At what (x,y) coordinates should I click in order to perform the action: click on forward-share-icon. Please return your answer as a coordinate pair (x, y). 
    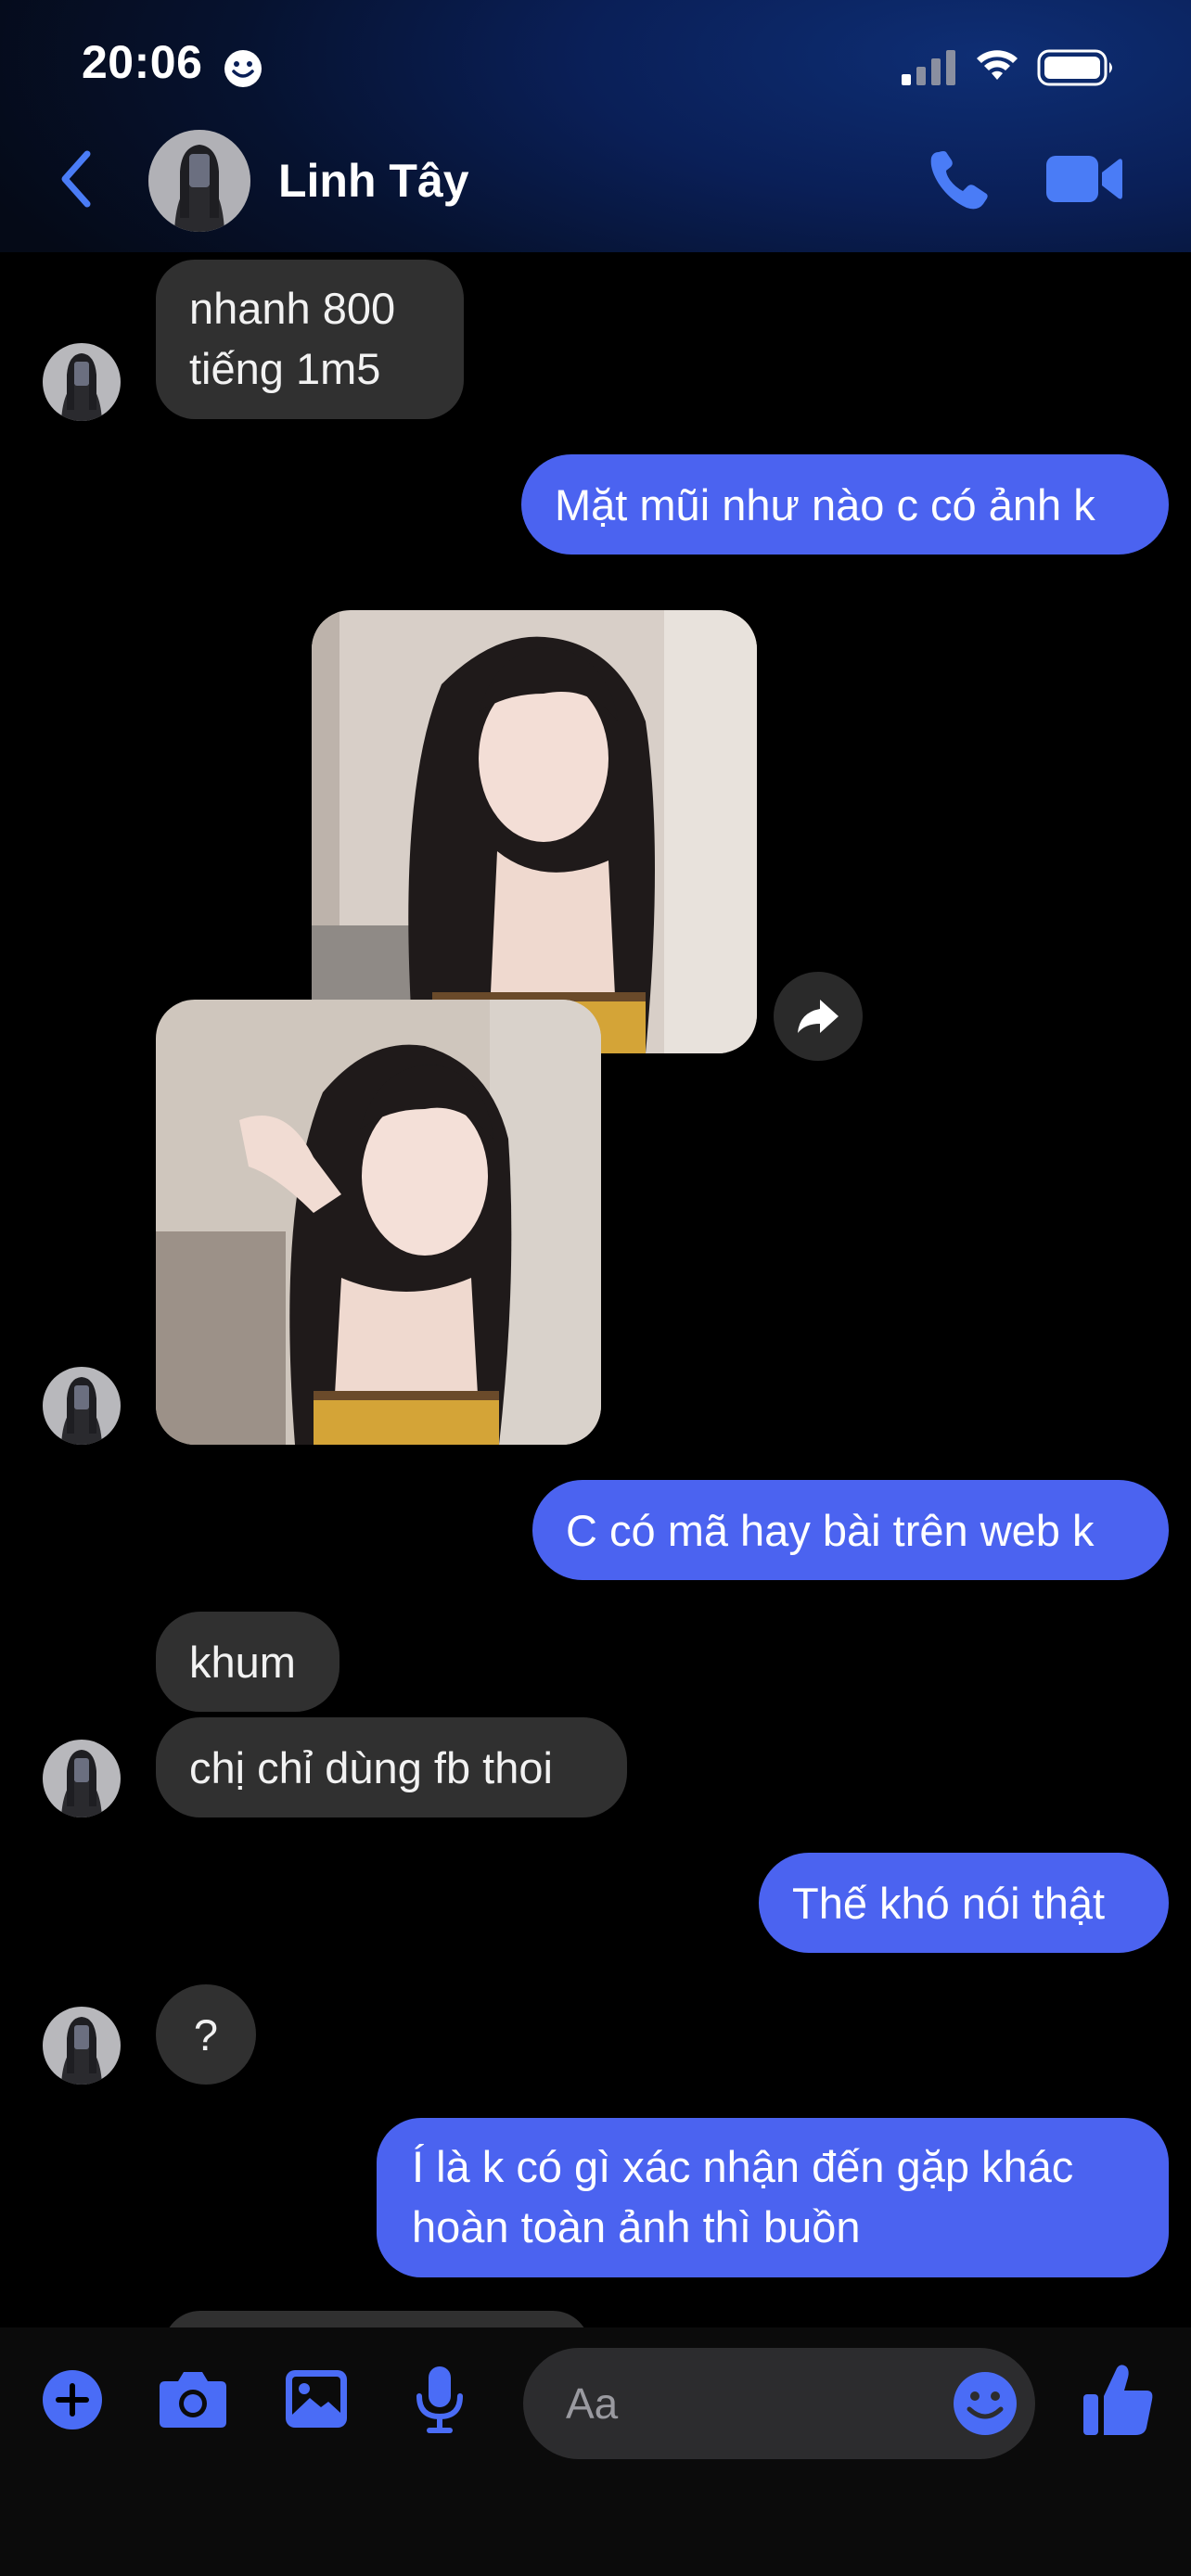
    Looking at the image, I should click on (818, 1017).